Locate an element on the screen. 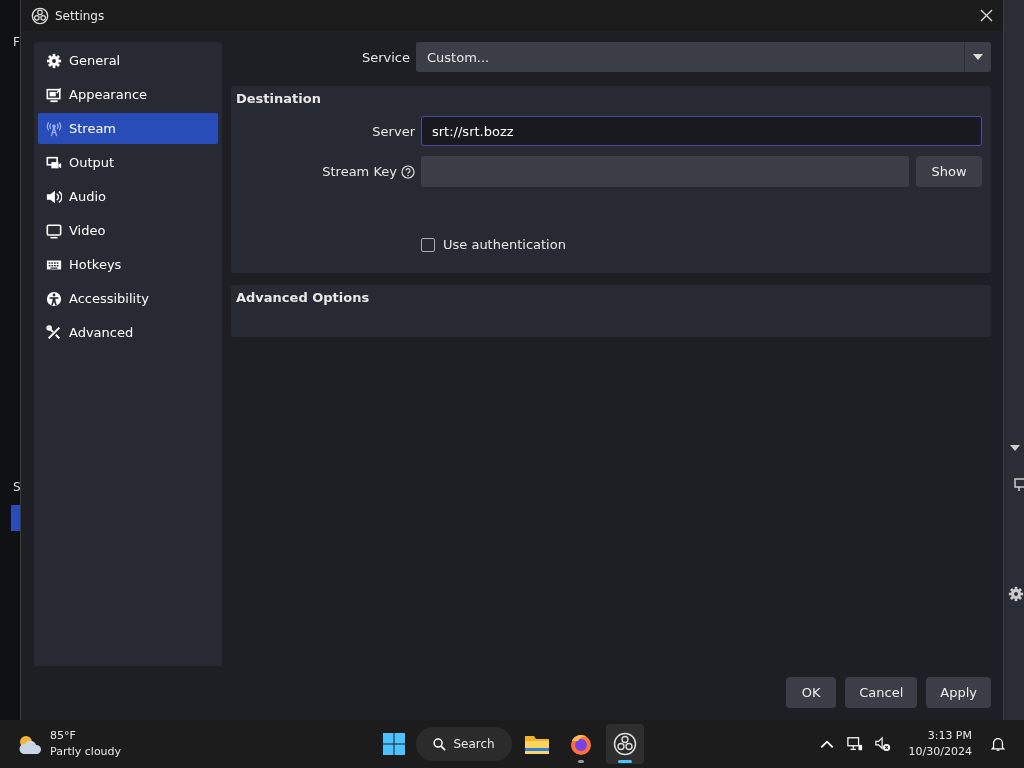  search-box: Search is located at coordinates (464, 744).